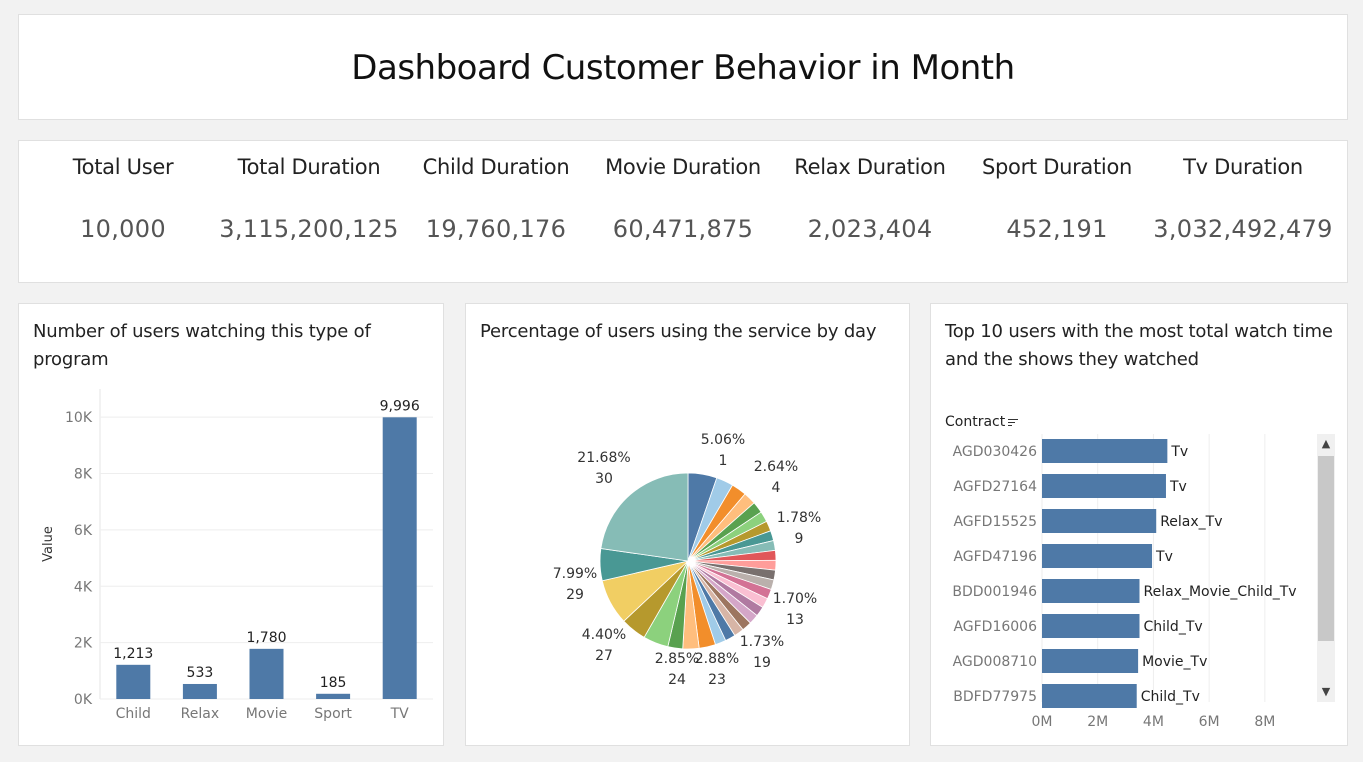 This screenshot has height=762, width=1363. I want to click on y-tick-label: 10K, so click(79, 418).